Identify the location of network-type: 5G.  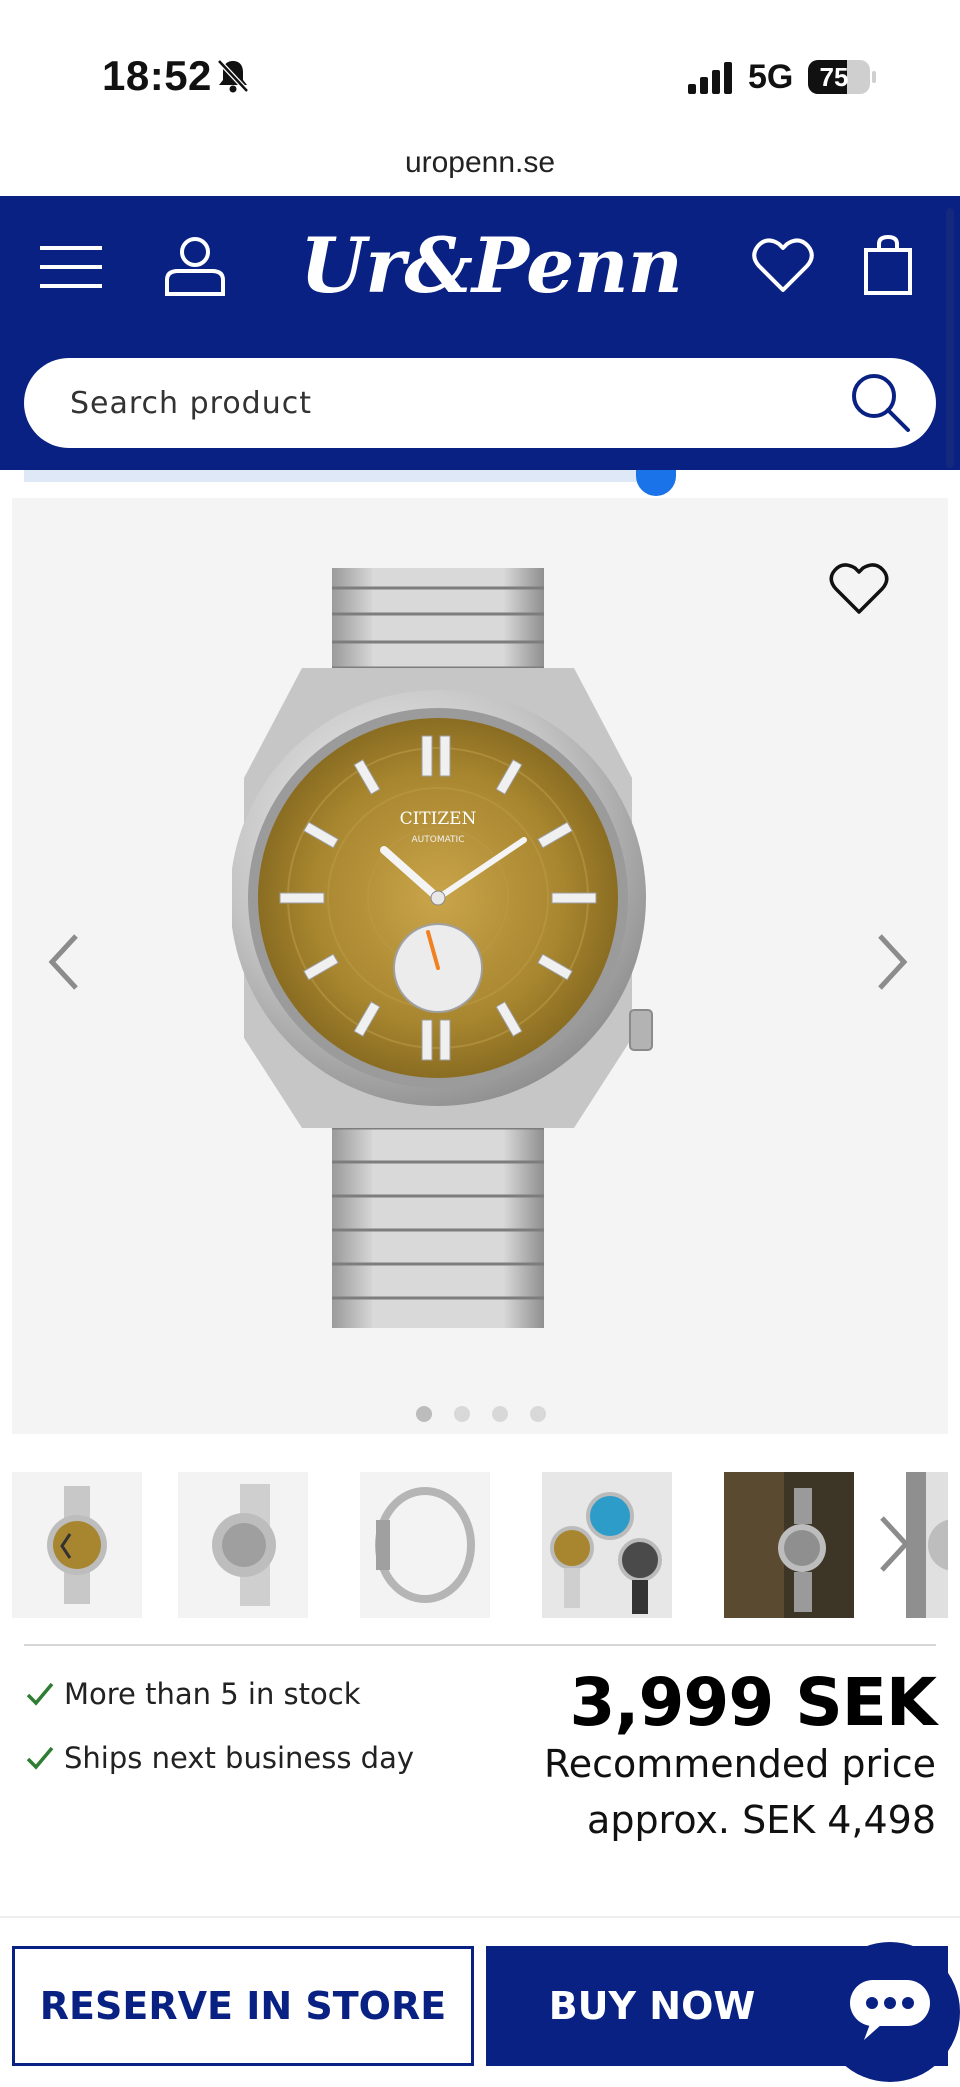
(771, 77).